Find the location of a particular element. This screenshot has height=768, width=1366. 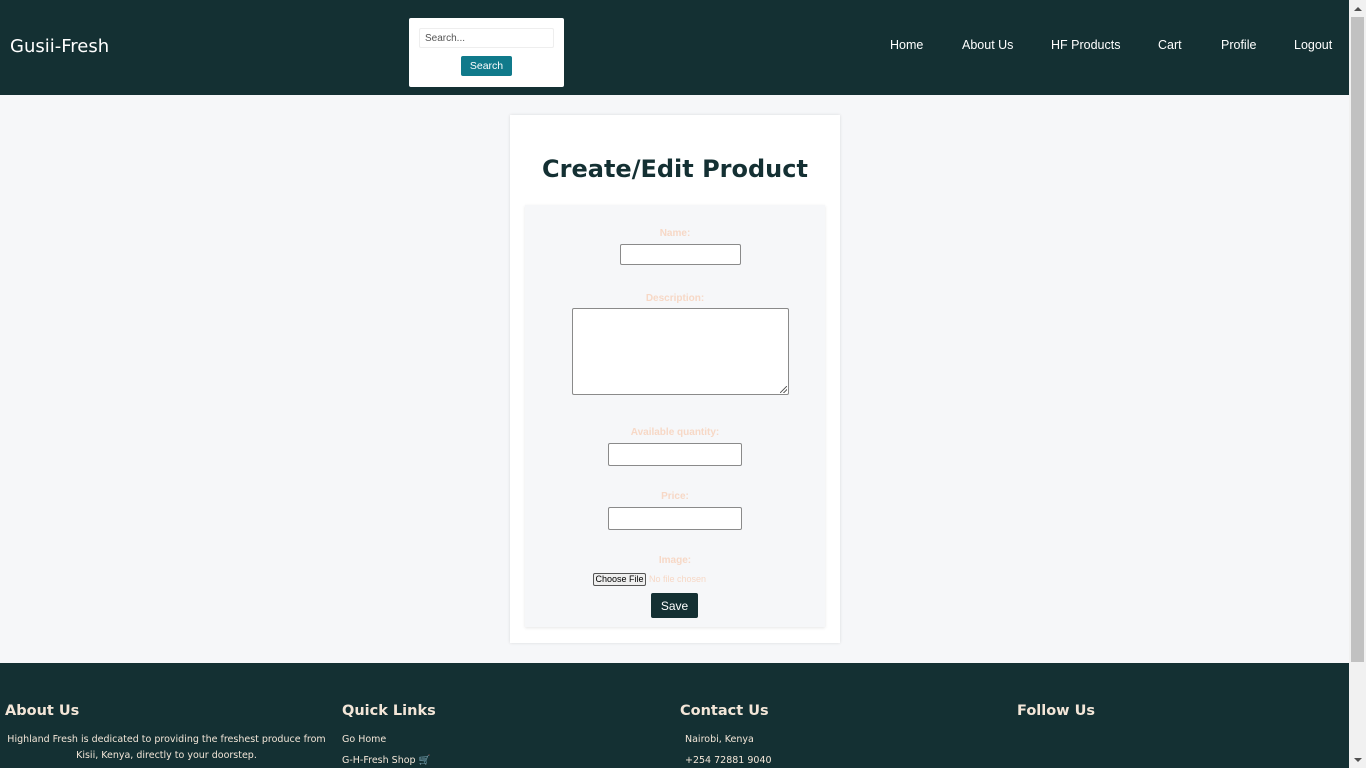

quantity-label: Available quantity: is located at coordinates (675, 432).